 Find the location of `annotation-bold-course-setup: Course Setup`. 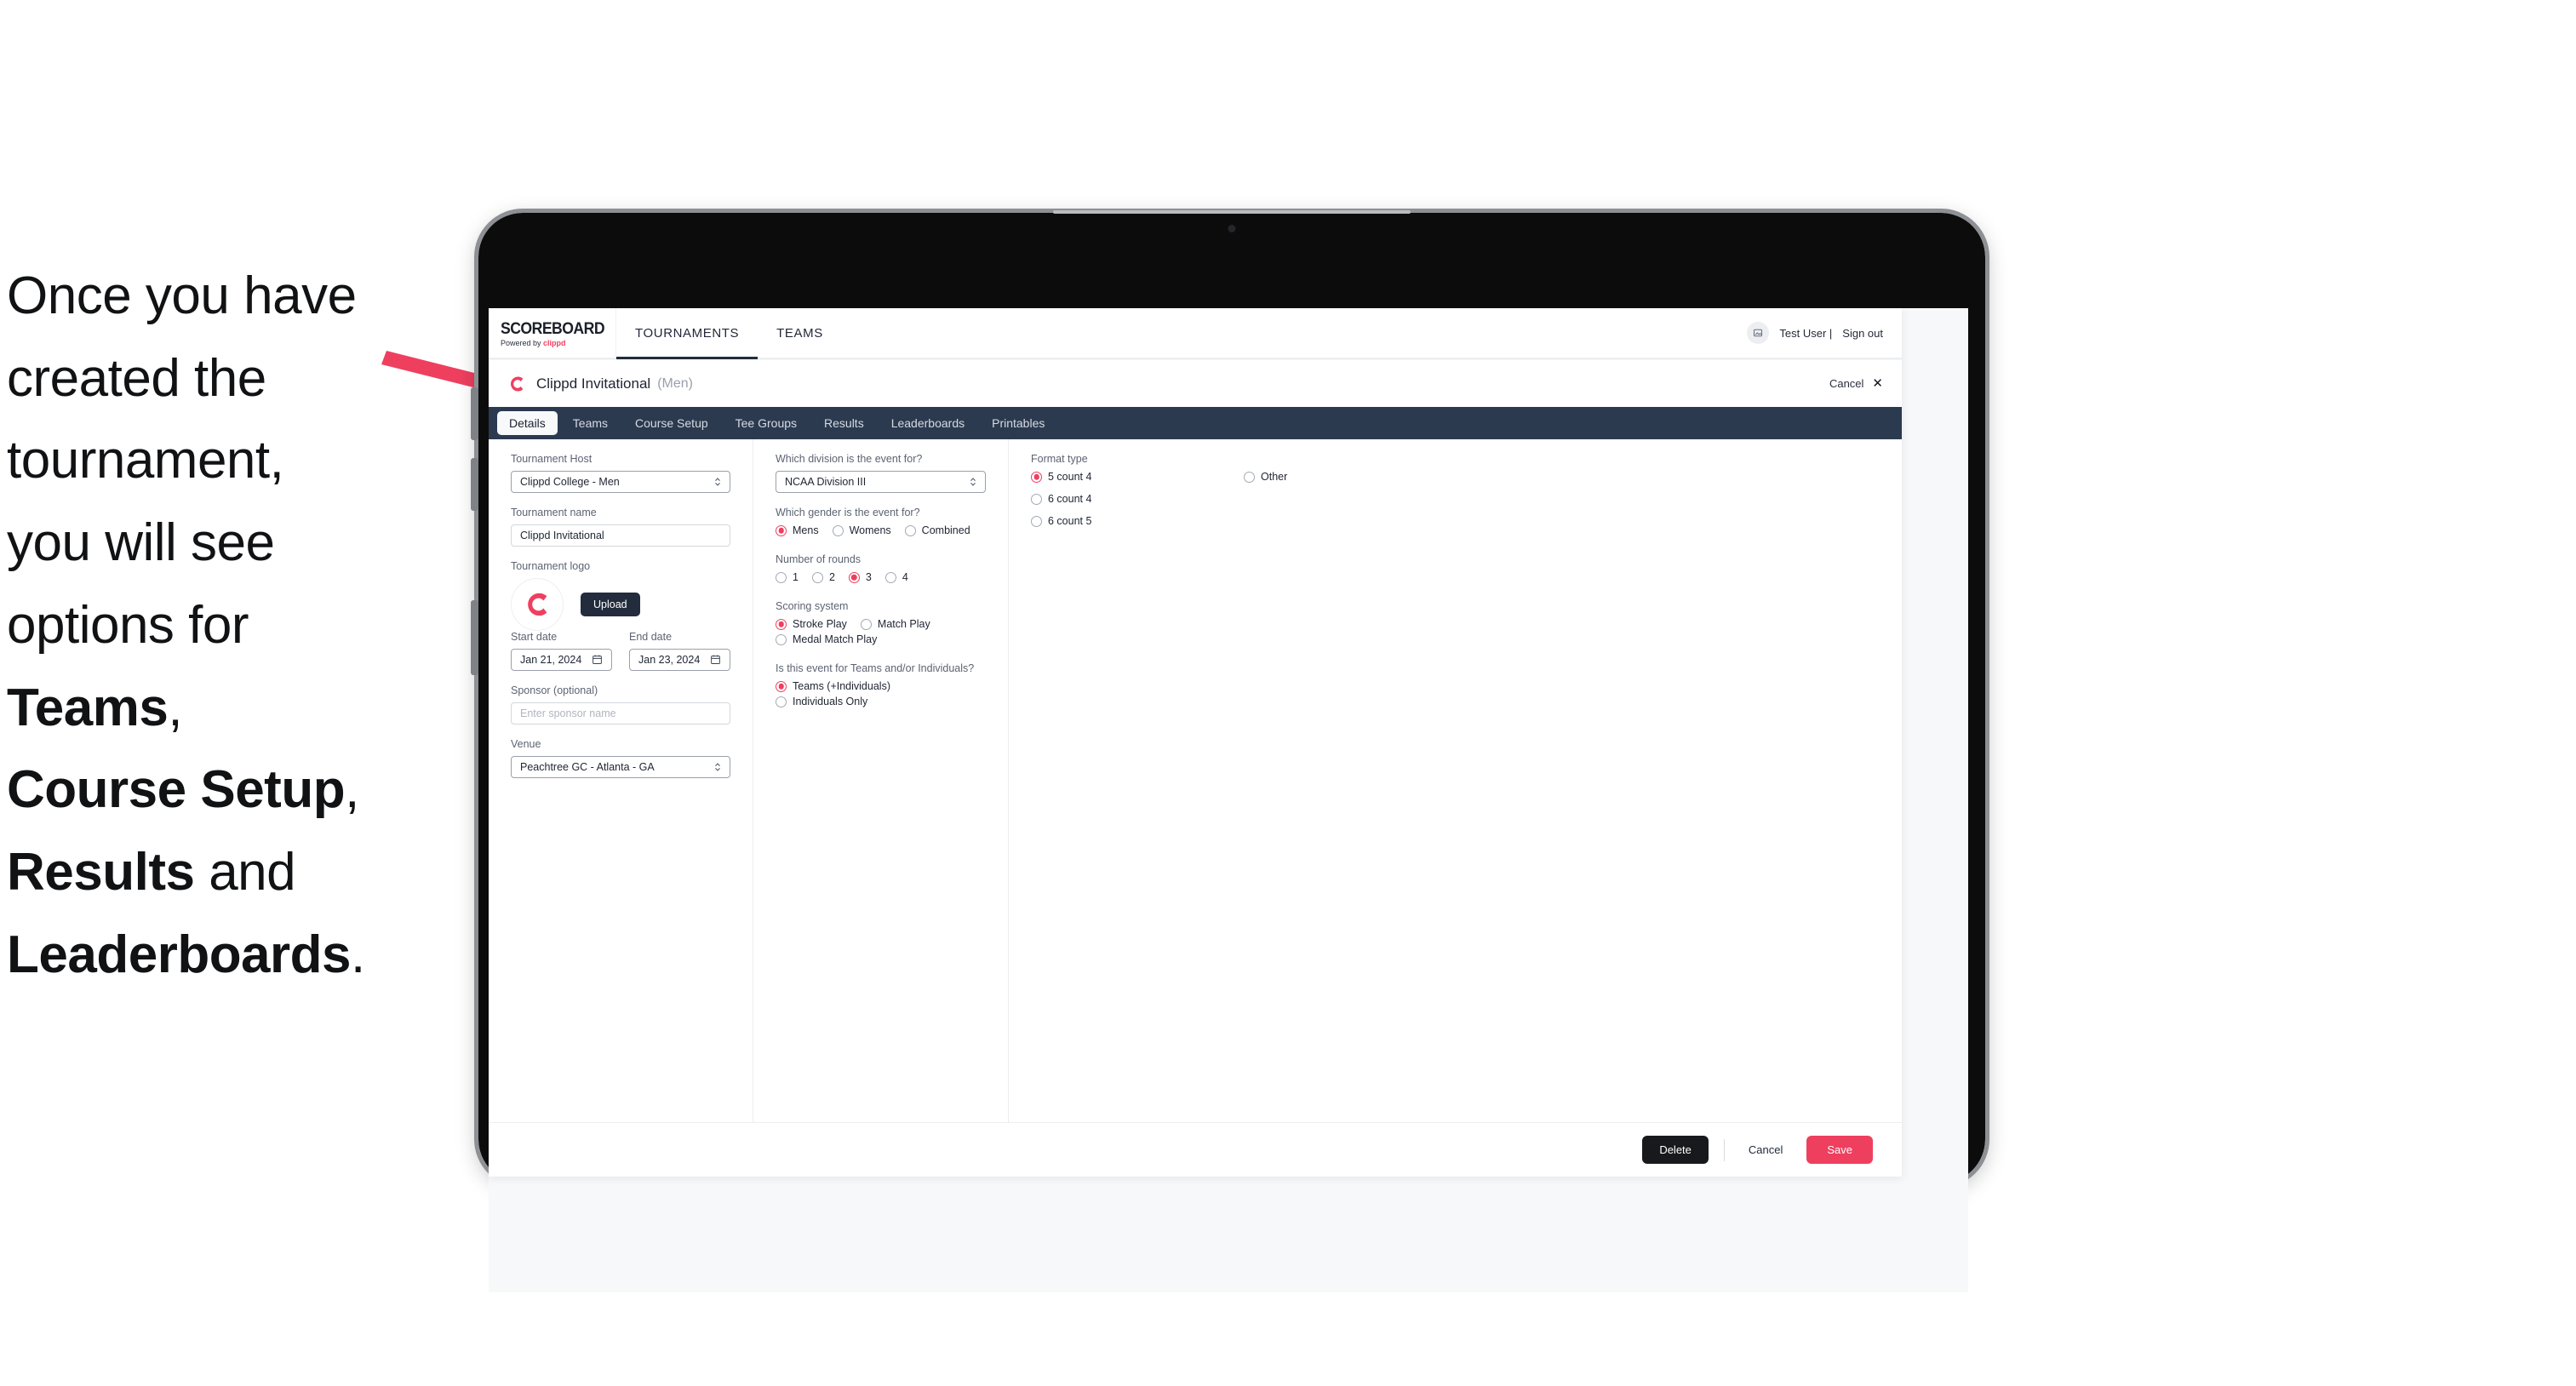

annotation-bold-course-setup: Course Setup is located at coordinates (176, 790).